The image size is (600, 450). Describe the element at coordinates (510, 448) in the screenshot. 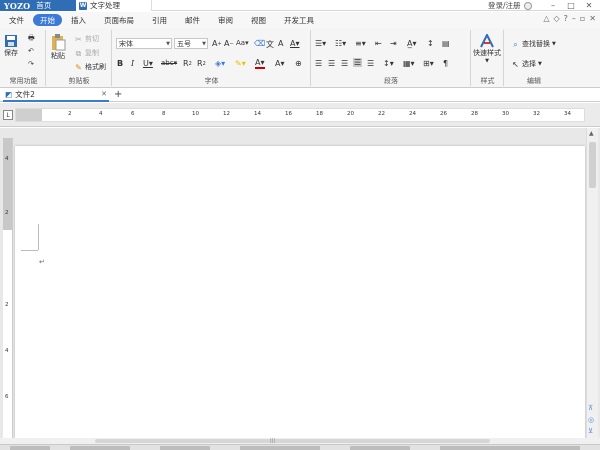

I see `zoom-slider` at that location.